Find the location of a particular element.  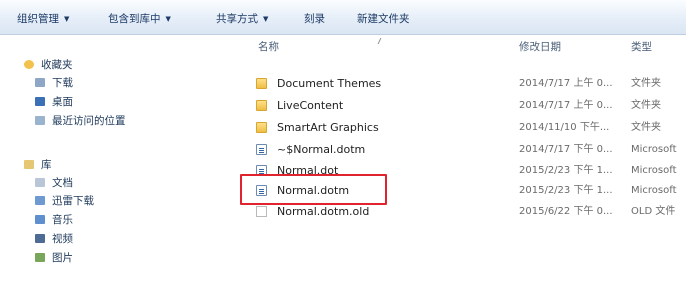

thunder-download-icon is located at coordinates (40, 200).